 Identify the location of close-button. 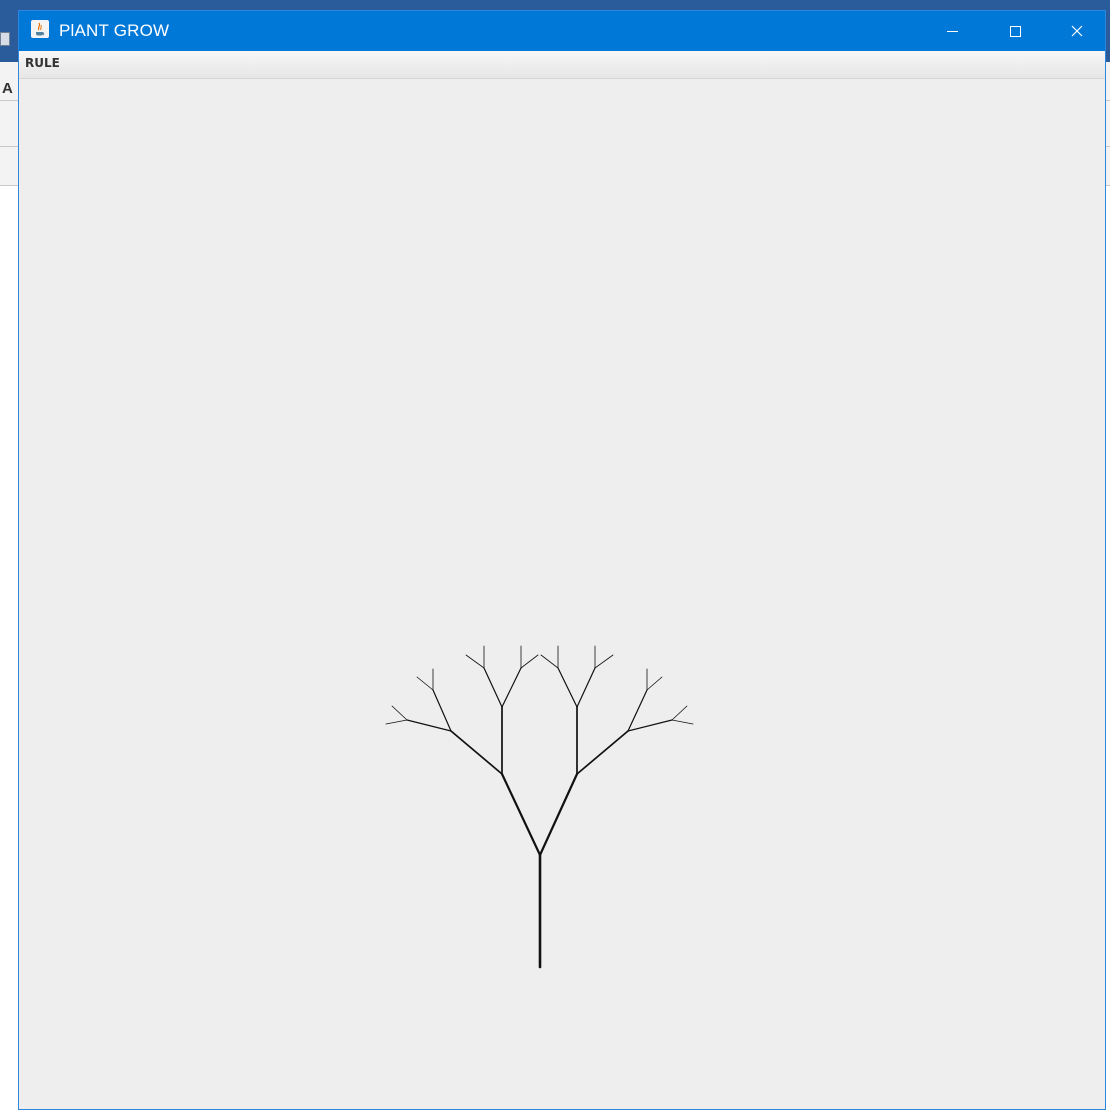
(1077, 31).